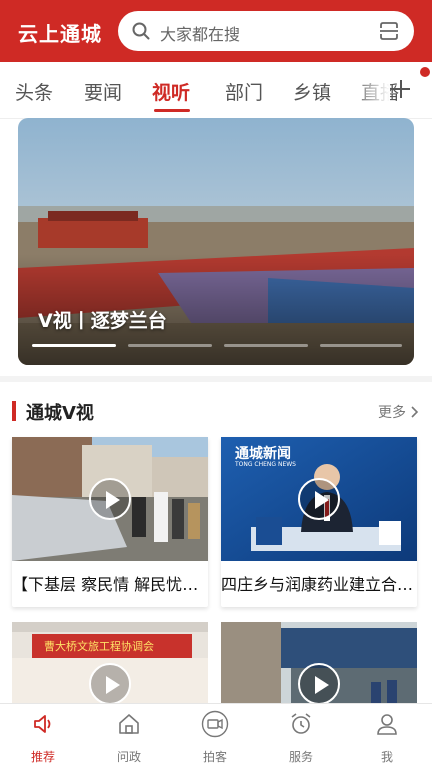 The image size is (432, 768). I want to click on tab-departments: 部门, so click(244, 91).